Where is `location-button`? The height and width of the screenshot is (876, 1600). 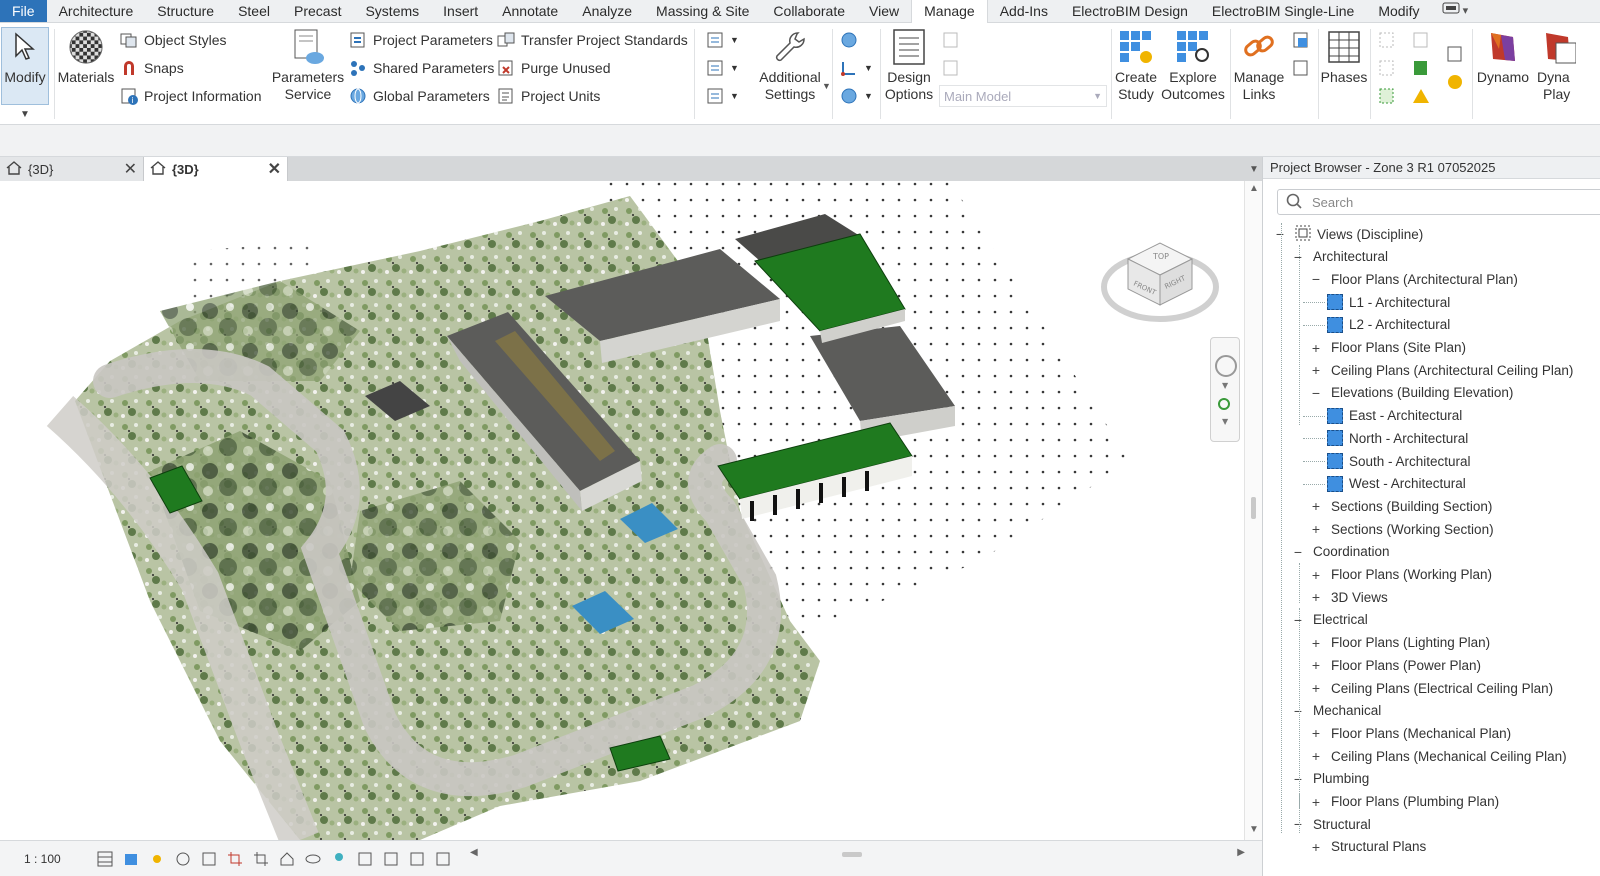
location-button is located at coordinates (852, 40).